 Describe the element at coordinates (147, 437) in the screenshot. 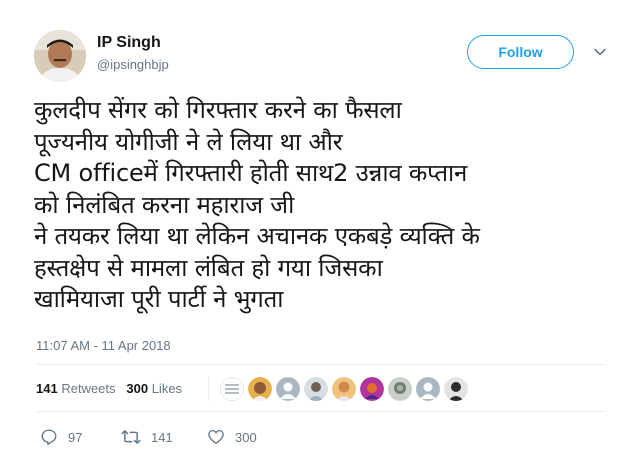

I see `retweet-button: 141` at that location.